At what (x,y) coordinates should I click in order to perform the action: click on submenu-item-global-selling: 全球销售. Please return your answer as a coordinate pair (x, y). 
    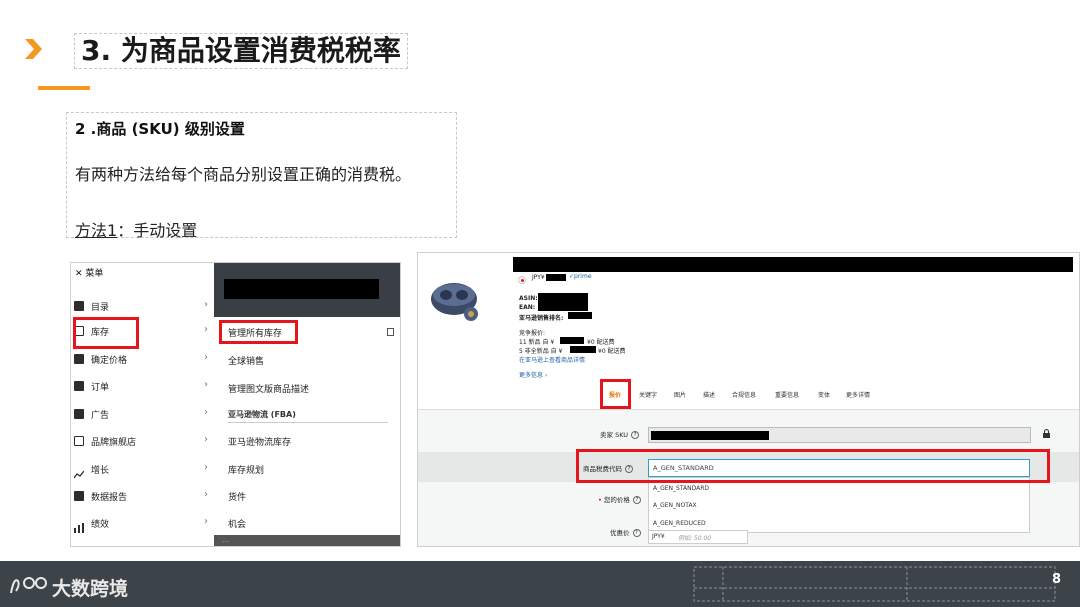
    Looking at the image, I should click on (246, 360).